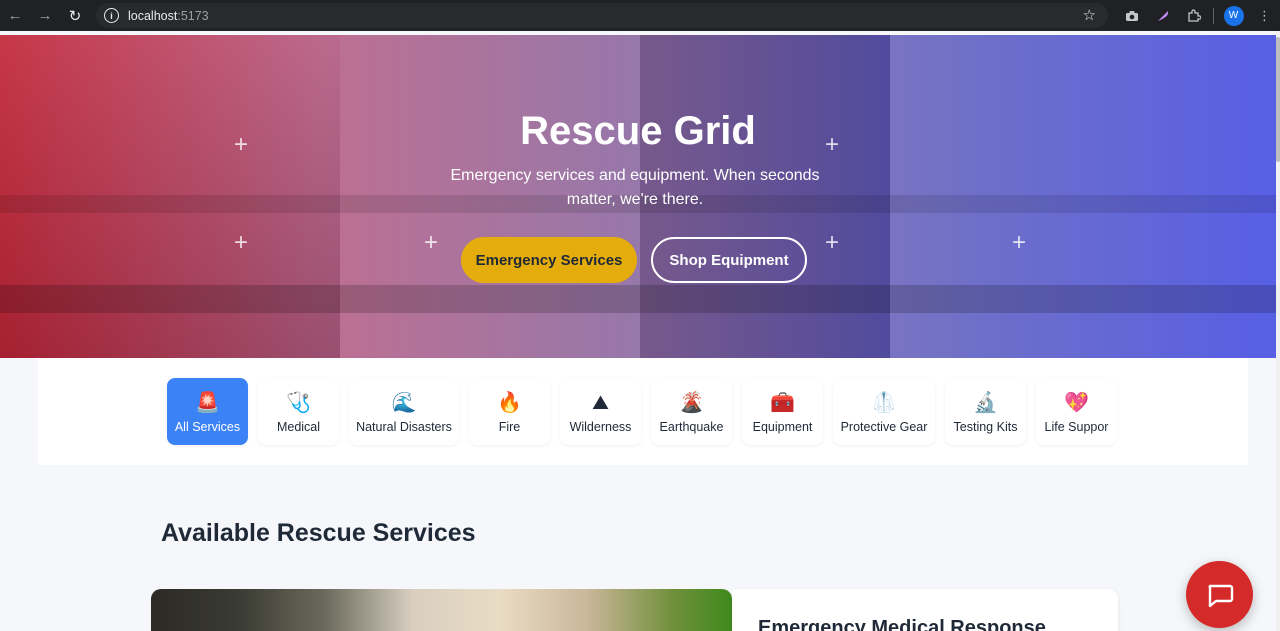  I want to click on address-bar: i localhost:5173 ☆, so click(602, 15).